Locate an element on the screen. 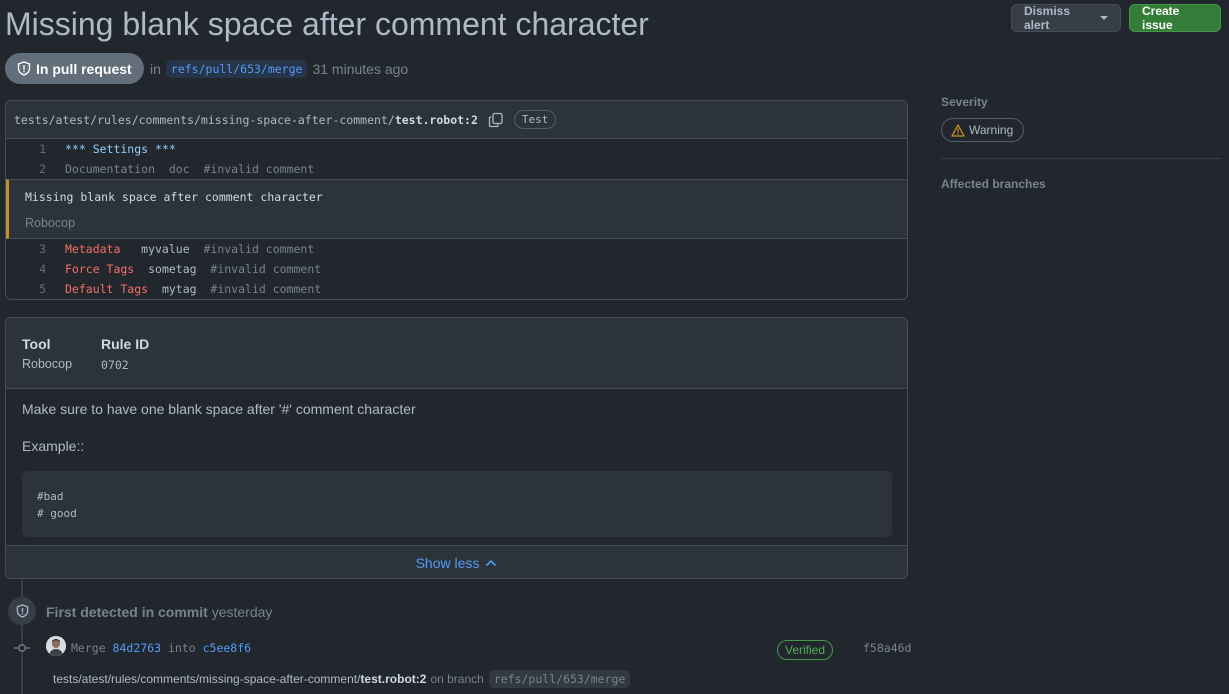 This screenshot has width=1229, height=694. create-issue-button: Create issue is located at coordinates (1175, 18).